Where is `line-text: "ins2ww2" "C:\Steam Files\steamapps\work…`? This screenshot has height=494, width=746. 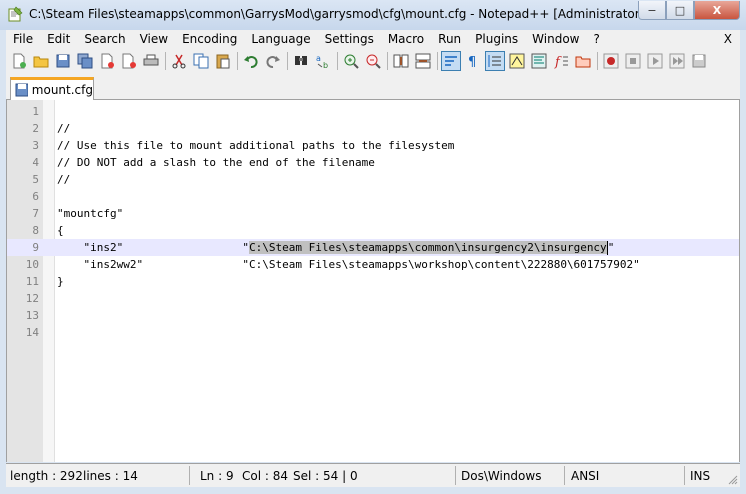
line-text: "ins2ww2" "C:\Steam Files\steamapps\work… is located at coordinates (348, 264).